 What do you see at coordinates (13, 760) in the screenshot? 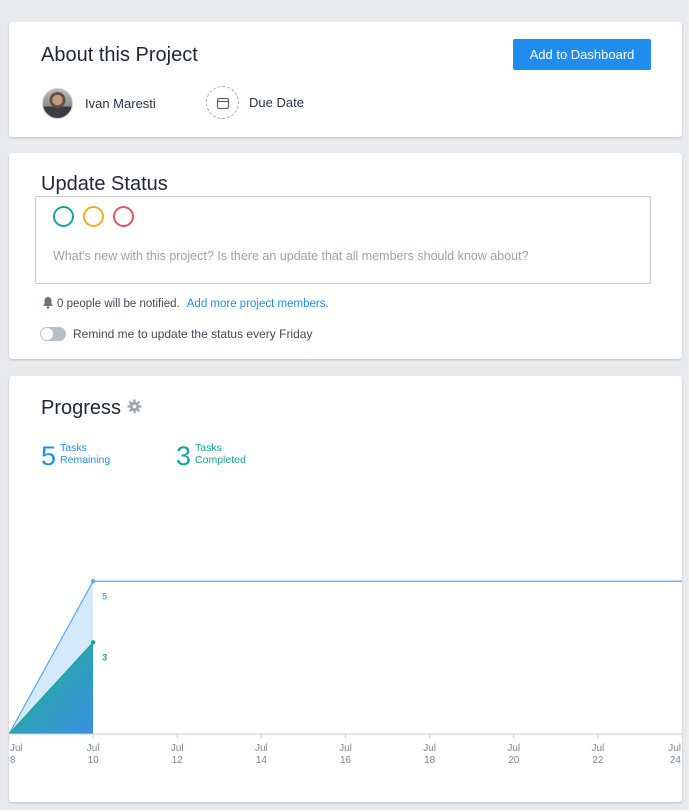
I see `x-tick-label: 8` at bounding box center [13, 760].